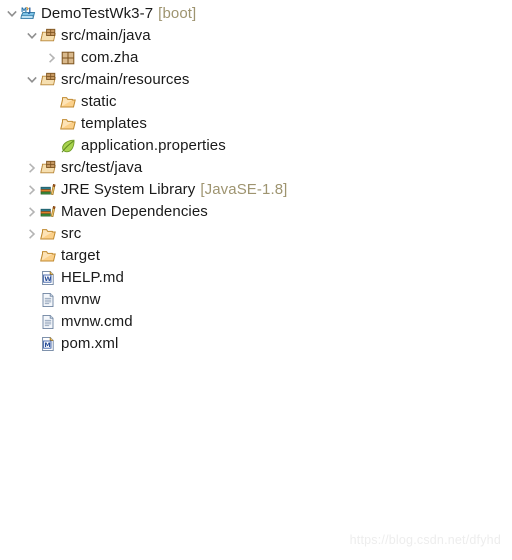 The image size is (512, 560). I want to click on tree-item-label: pom.xml, so click(90, 343).